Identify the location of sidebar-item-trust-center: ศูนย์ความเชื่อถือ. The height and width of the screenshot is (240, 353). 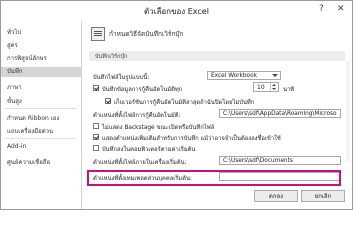
(28, 162).